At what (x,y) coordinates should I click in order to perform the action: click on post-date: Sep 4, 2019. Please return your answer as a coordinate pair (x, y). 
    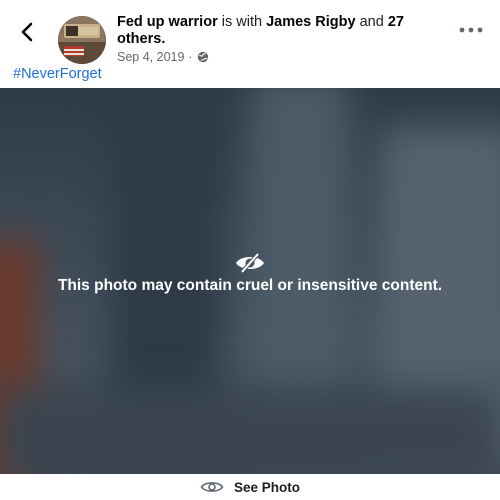
    Looking at the image, I should click on (150, 57).